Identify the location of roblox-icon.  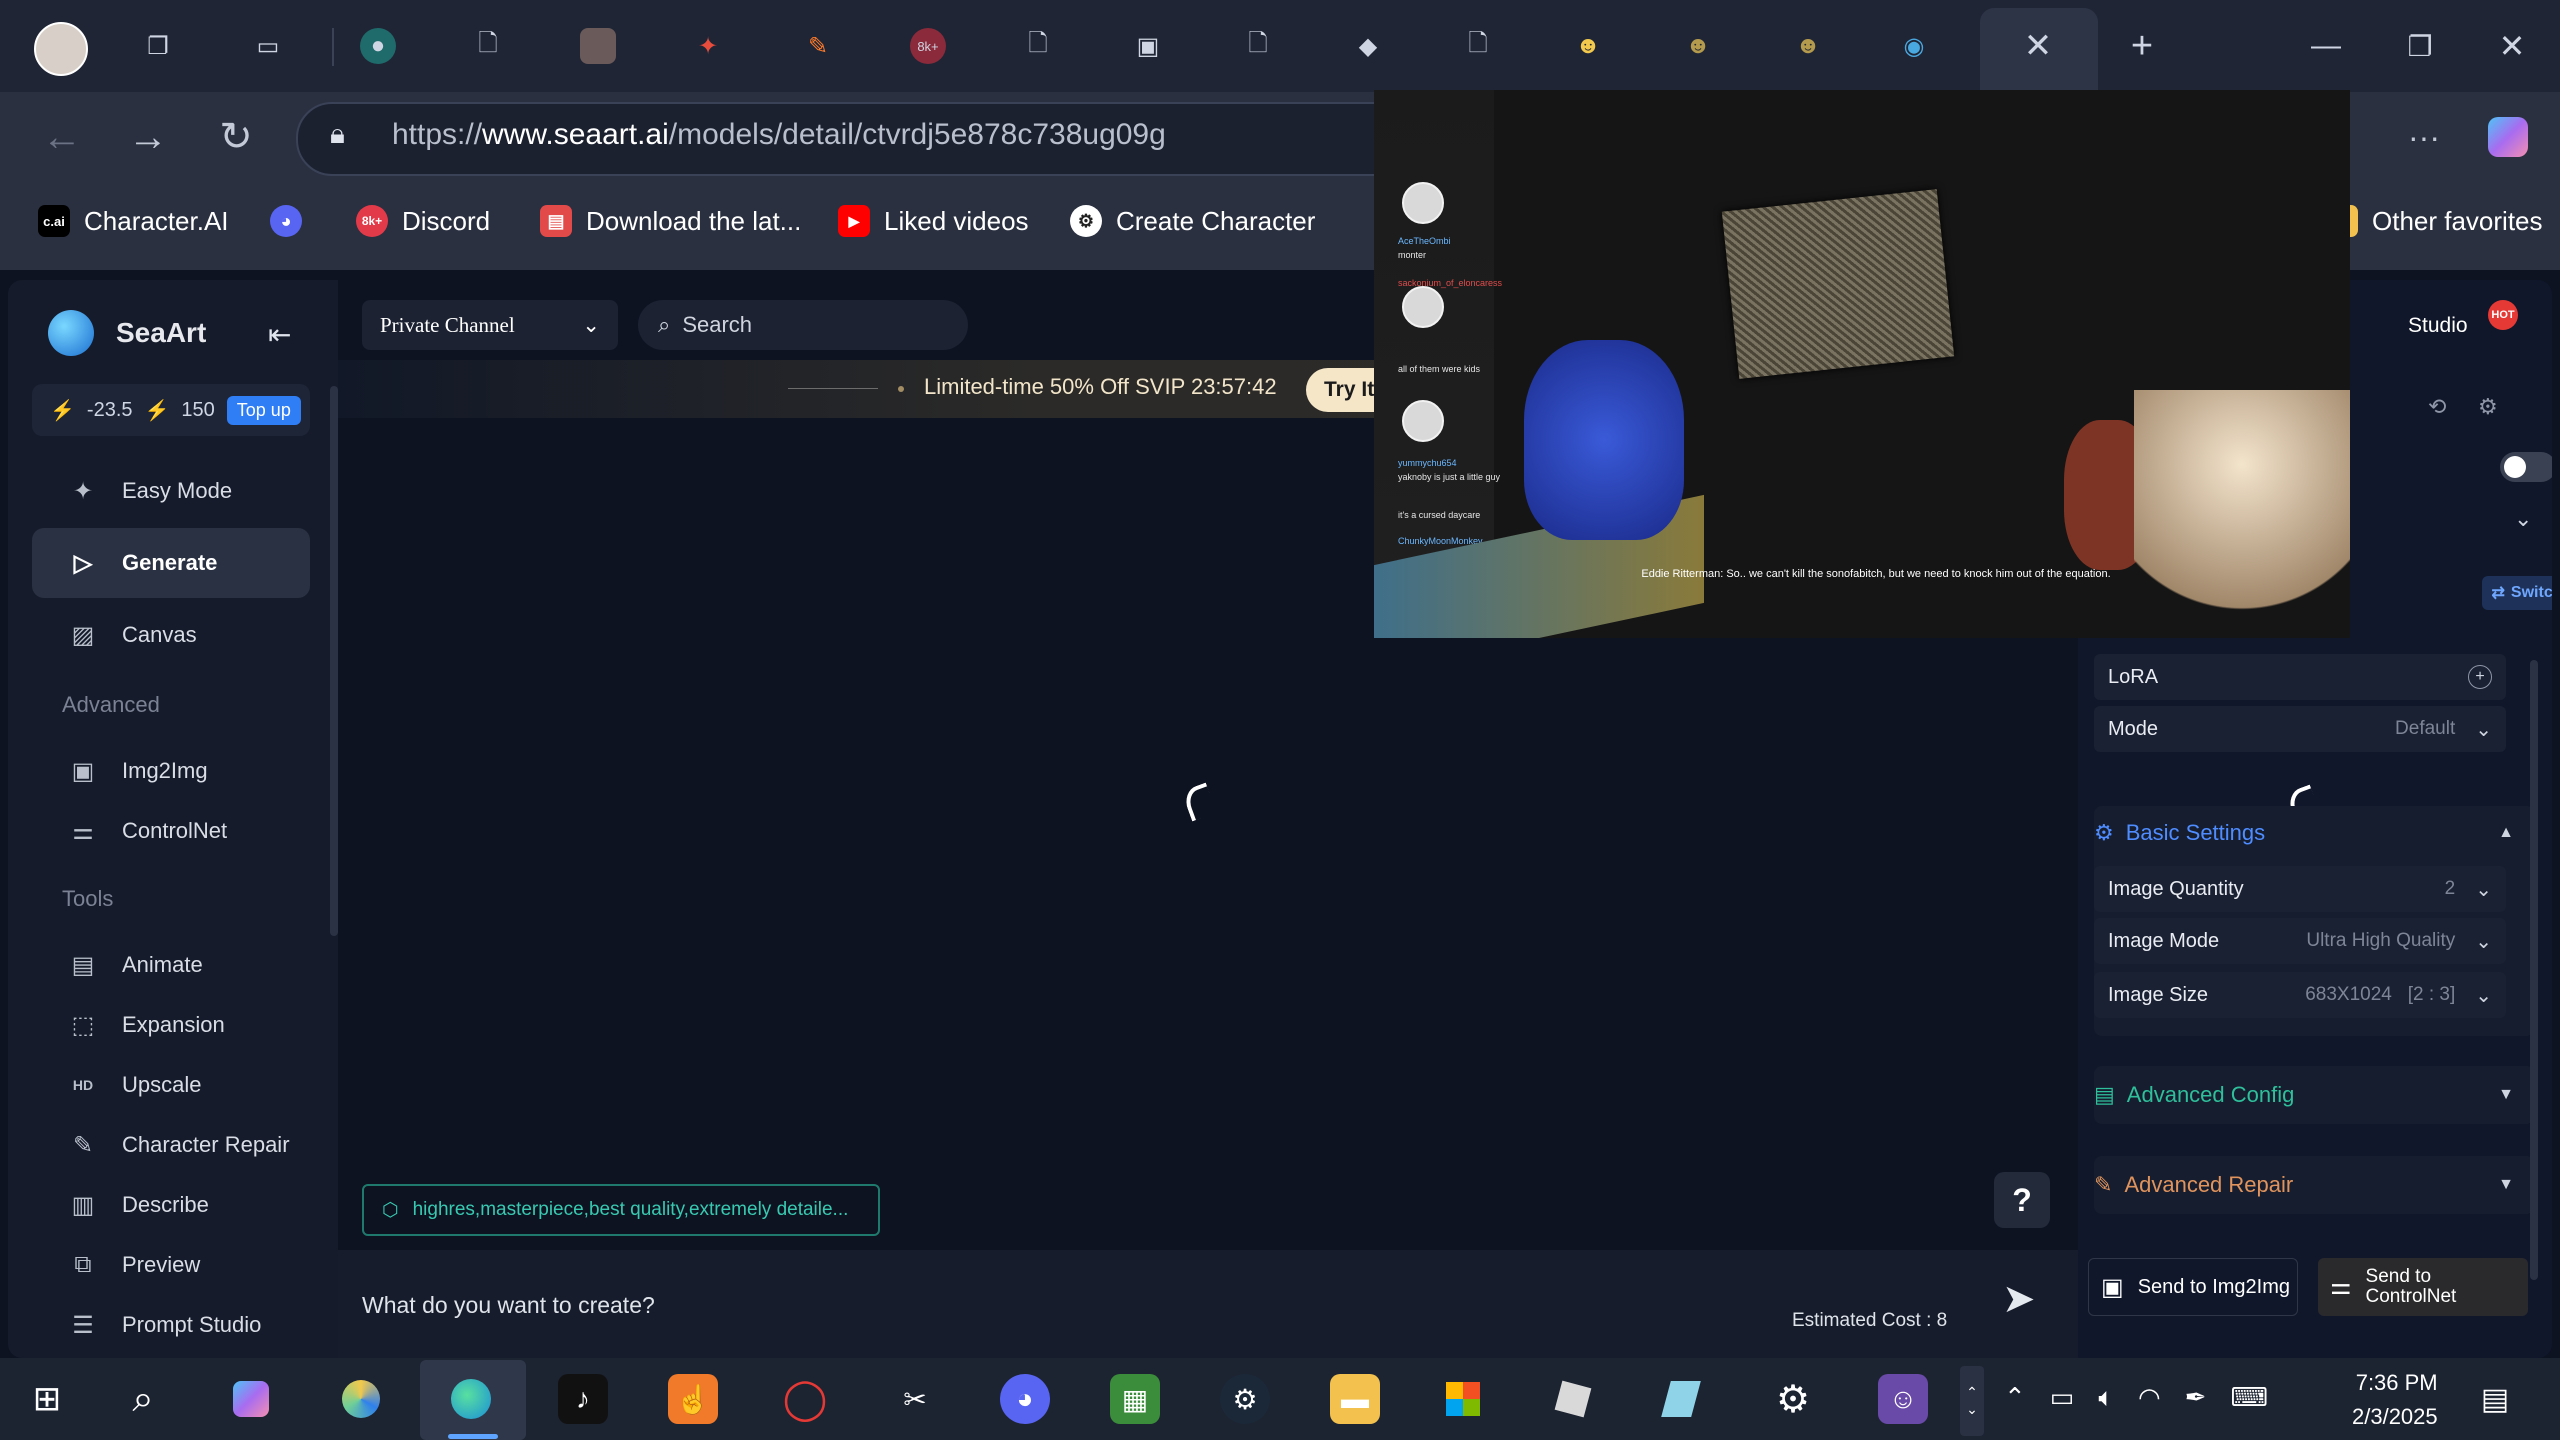
(1573, 1399).